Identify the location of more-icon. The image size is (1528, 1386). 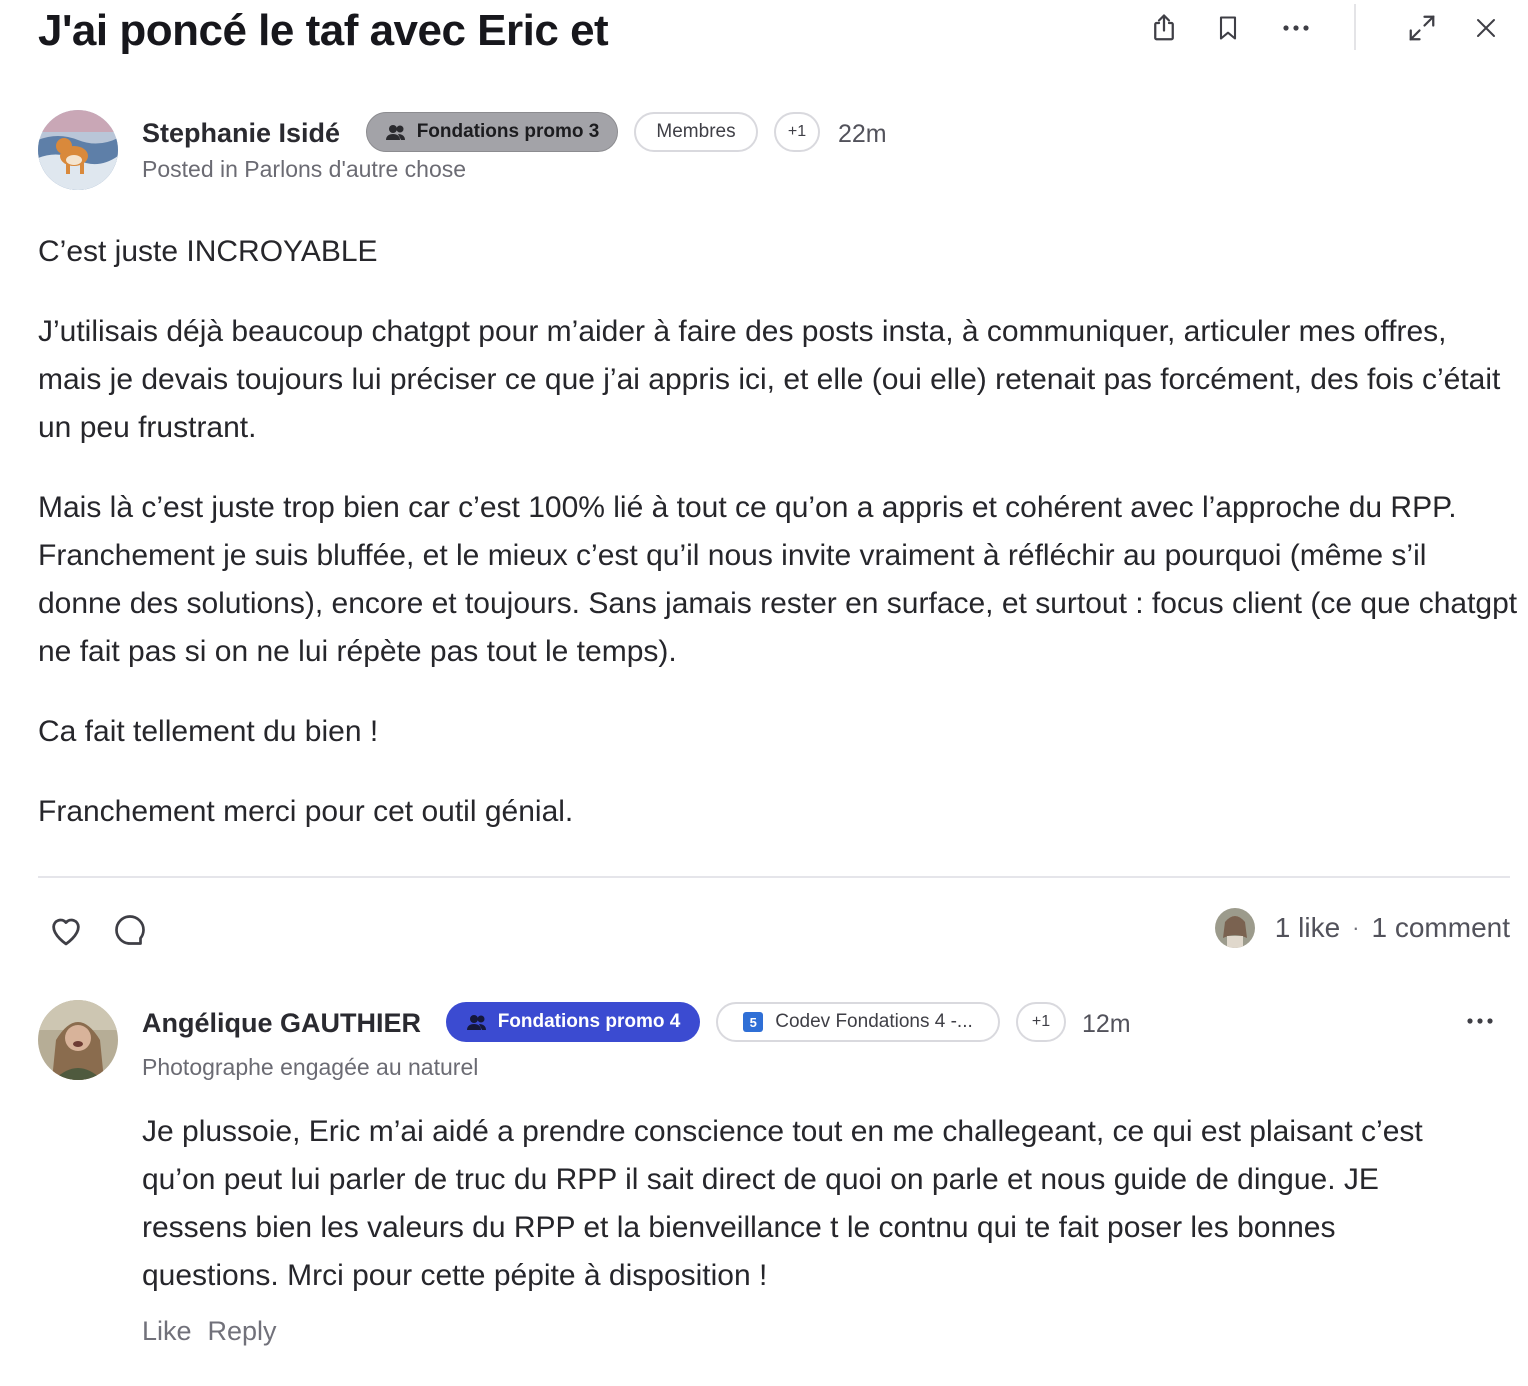
(1296, 28).